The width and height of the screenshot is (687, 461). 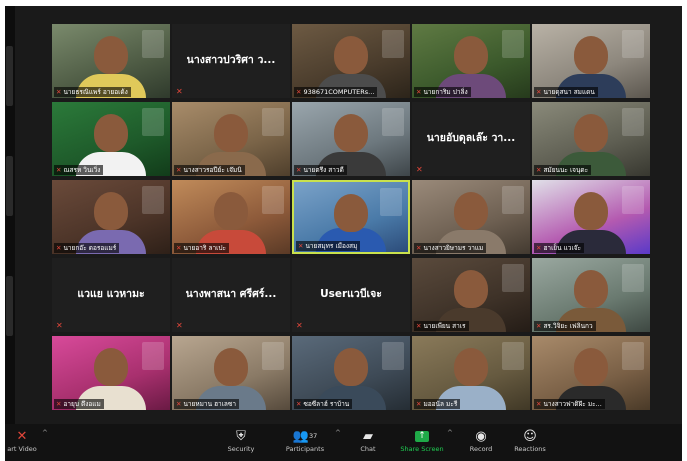 I want to click on participant-tile: ✕ ฮาเย็น แวเจ๊ะ, so click(x=591, y=217).